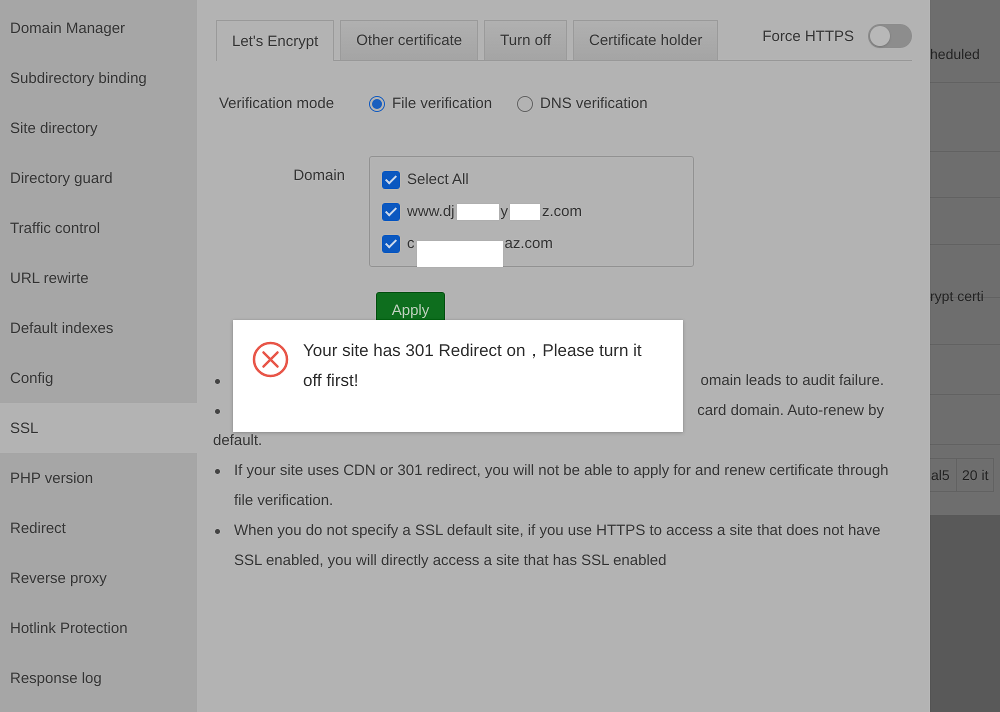 This screenshot has height=712, width=1000. What do you see at coordinates (890, 36) in the screenshot?
I see `toggle-switch` at bounding box center [890, 36].